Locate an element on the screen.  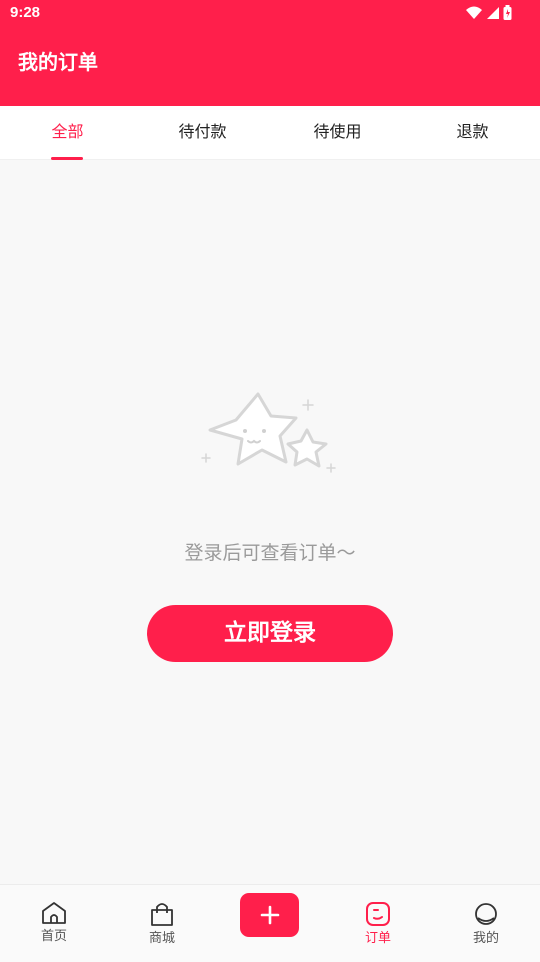
home-icon is located at coordinates (54, 913).